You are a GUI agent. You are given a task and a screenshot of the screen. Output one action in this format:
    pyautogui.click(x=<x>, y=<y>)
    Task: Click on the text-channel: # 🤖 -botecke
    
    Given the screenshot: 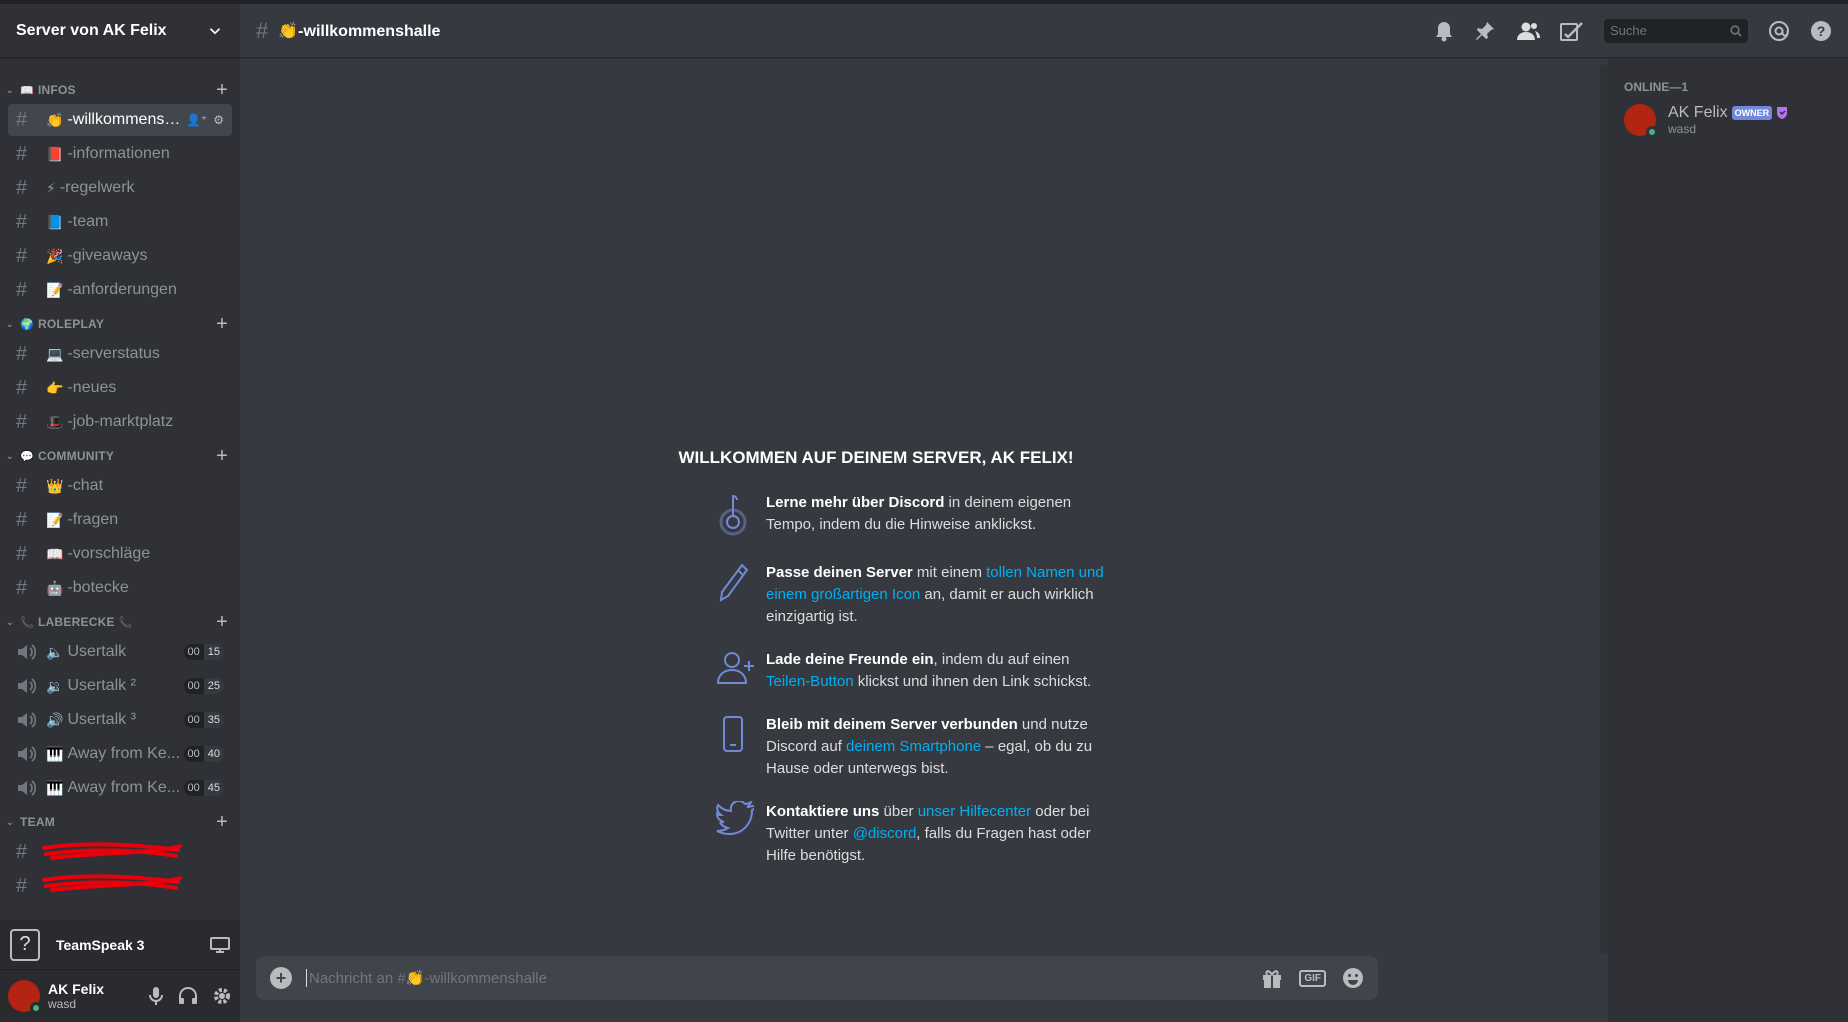 What is the action you would take?
    pyautogui.click(x=120, y=588)
    